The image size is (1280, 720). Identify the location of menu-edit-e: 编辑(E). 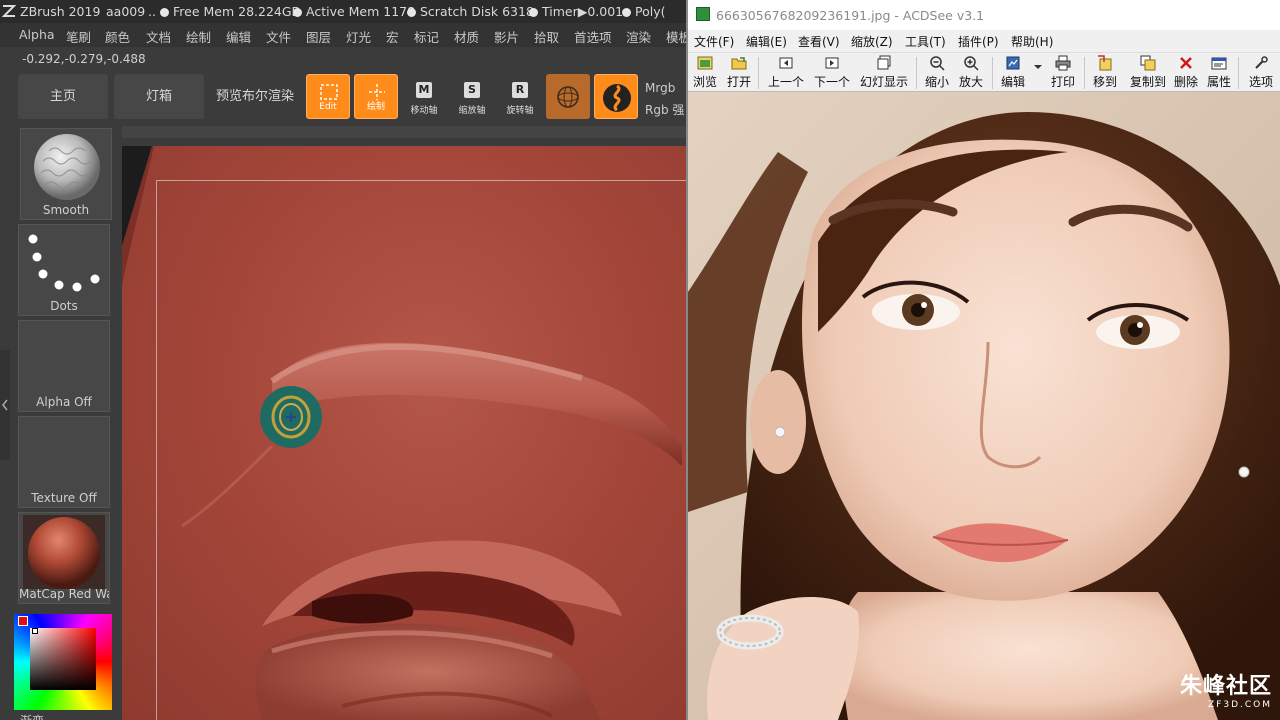
(766, 41).